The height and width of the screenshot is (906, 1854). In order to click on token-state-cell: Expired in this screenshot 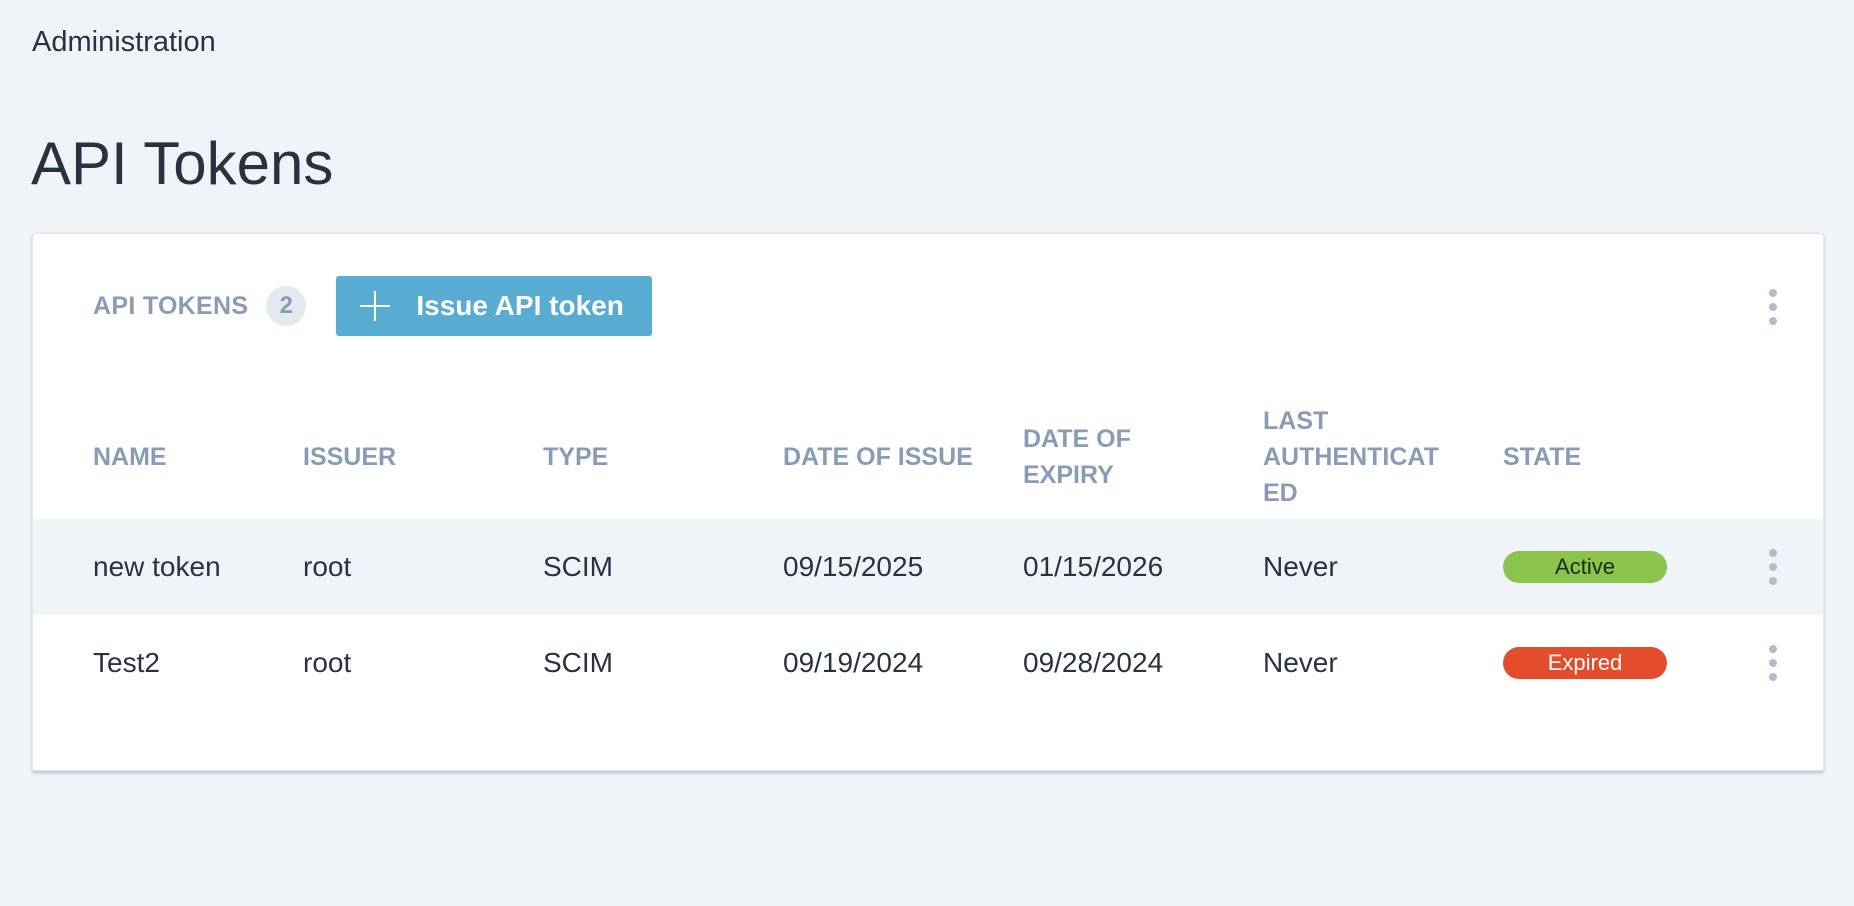, I will do `click(1585, 663)`.